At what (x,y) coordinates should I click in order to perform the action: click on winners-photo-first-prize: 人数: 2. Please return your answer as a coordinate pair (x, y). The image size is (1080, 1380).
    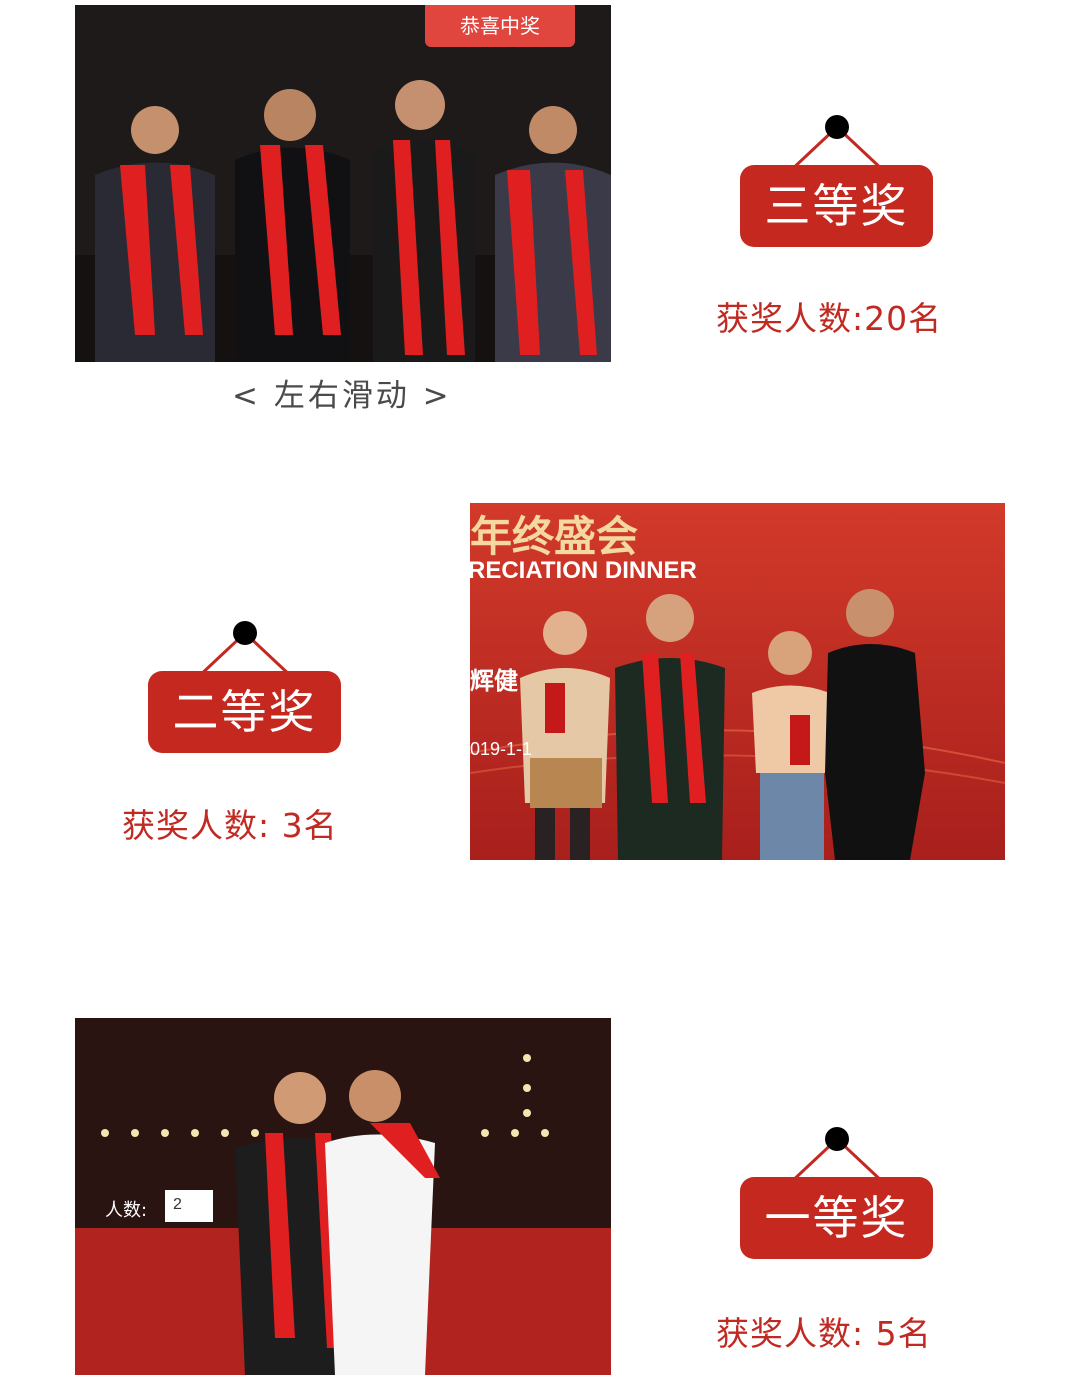
    Looking at the image, I should click on (343, 1196).